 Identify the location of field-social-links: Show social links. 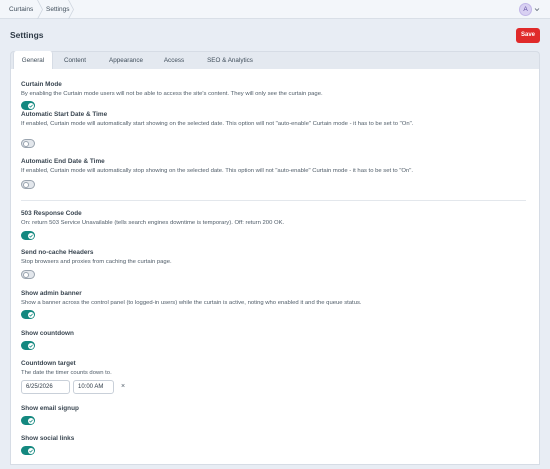
(273, 445).